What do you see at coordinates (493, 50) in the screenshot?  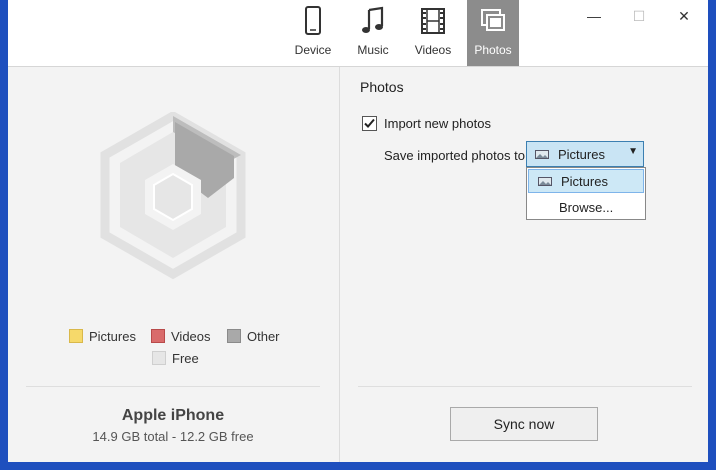 I see `tab-photos-label: Photos` at bounding box center [493, 50].